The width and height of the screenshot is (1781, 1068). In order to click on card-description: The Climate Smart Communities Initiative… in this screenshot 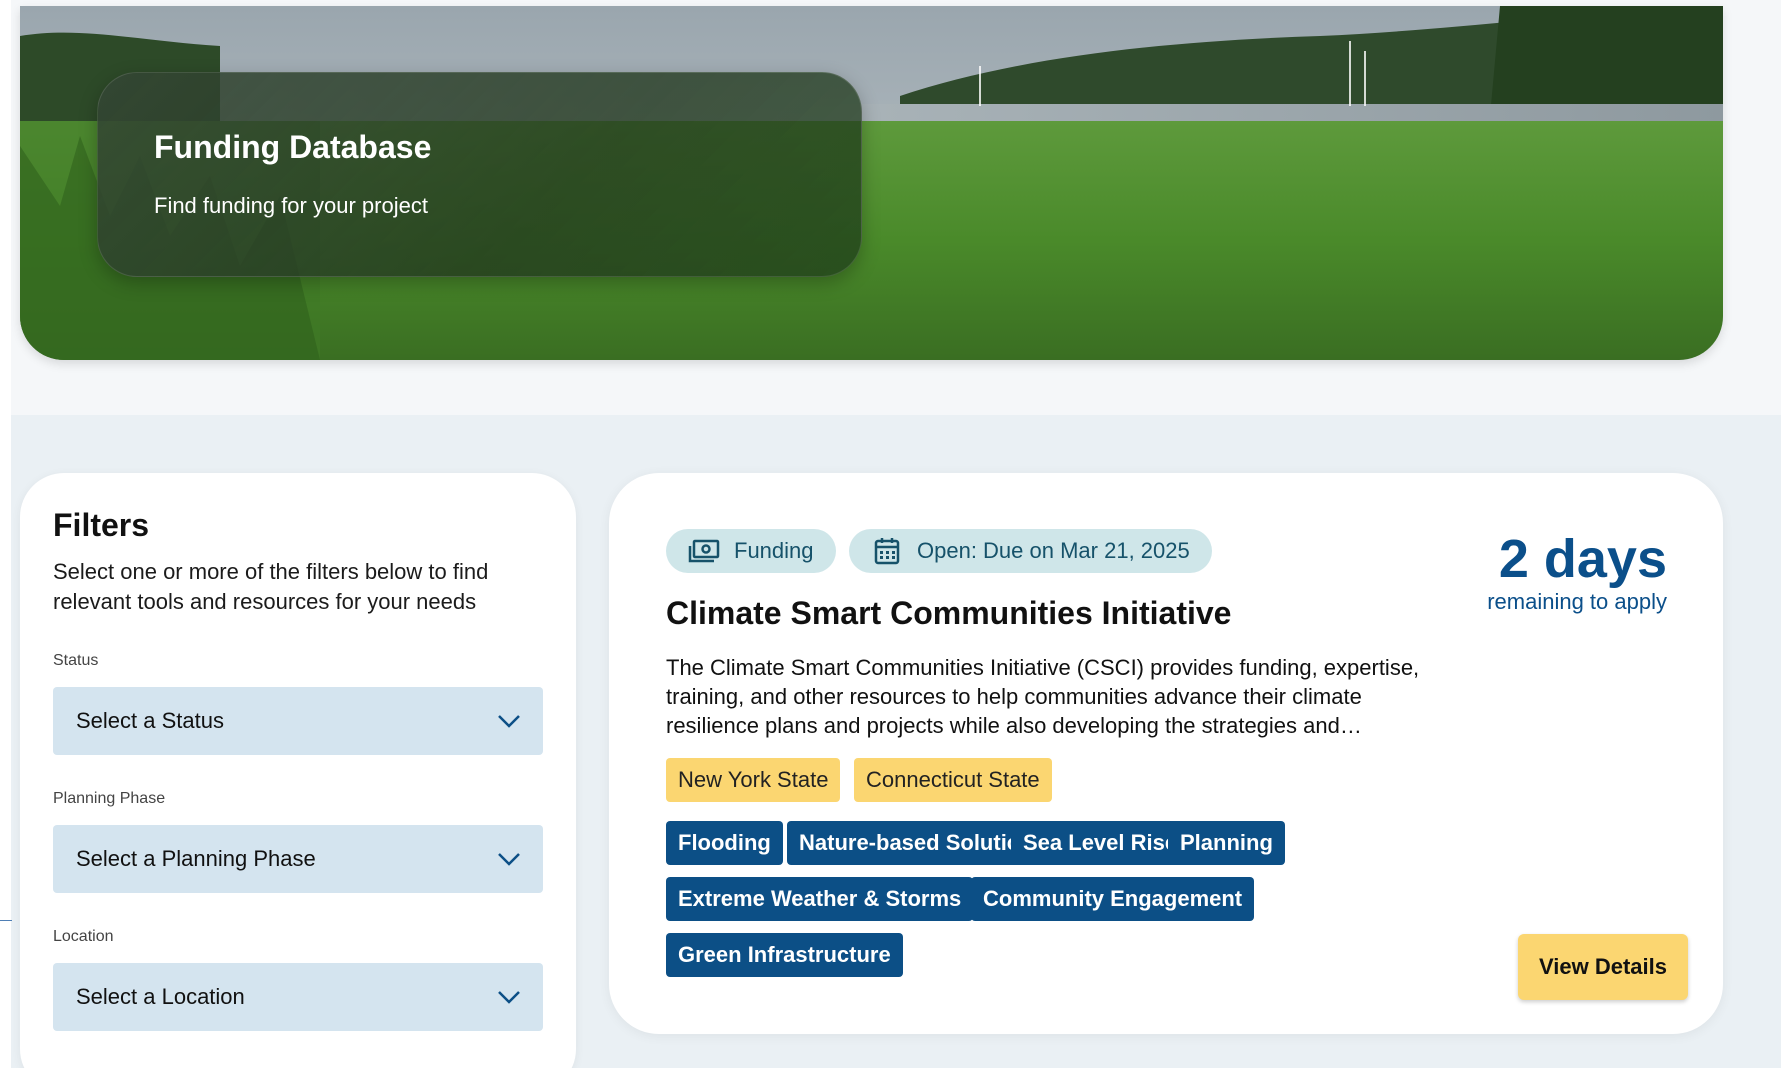, I will do `click(1043, 696)`.